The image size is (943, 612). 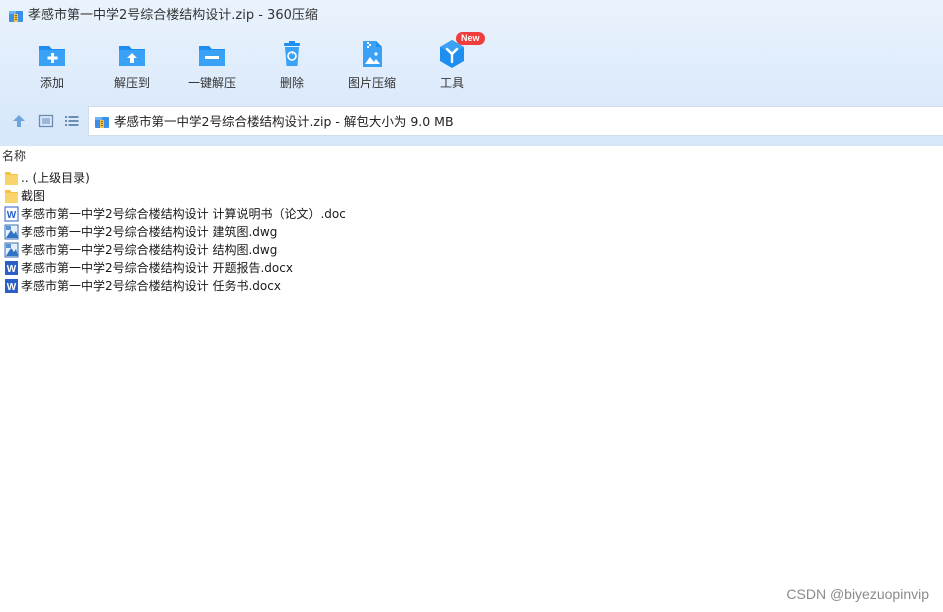 I want to click on list-item-name: 孝感市第一中学2号综合楼结构设计 开题报告.docx, so click(x=157, y=268).